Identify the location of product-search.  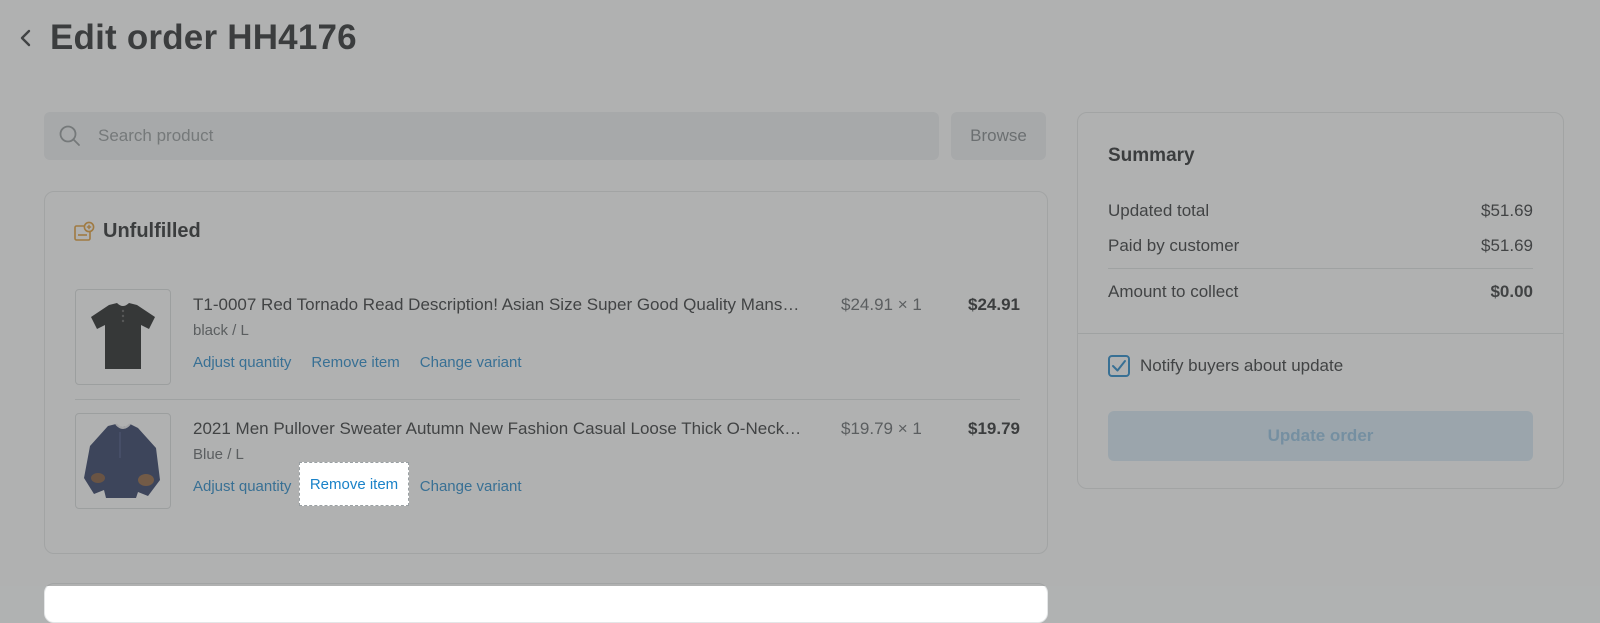
(491, 136).